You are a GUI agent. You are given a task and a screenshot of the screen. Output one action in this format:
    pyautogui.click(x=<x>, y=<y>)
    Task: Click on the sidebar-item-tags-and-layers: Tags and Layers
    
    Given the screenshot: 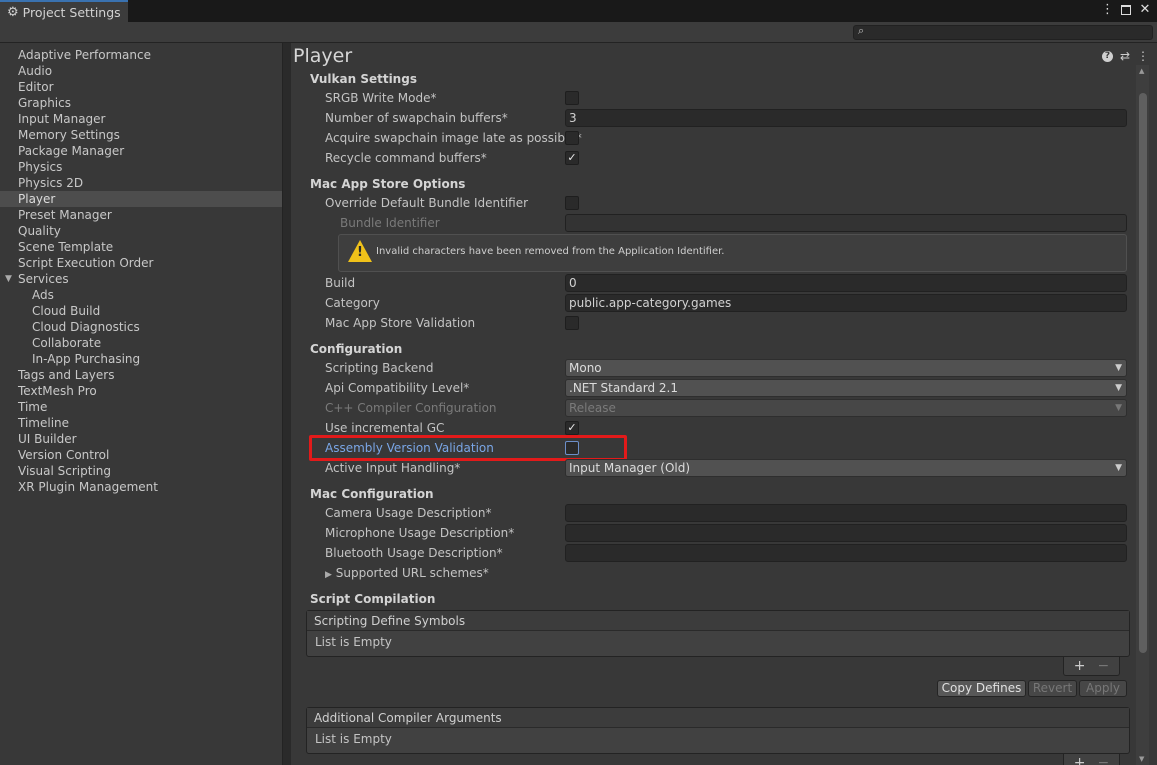 What is the action you would take?
    pyautogui.click(x=66, y=375)
    